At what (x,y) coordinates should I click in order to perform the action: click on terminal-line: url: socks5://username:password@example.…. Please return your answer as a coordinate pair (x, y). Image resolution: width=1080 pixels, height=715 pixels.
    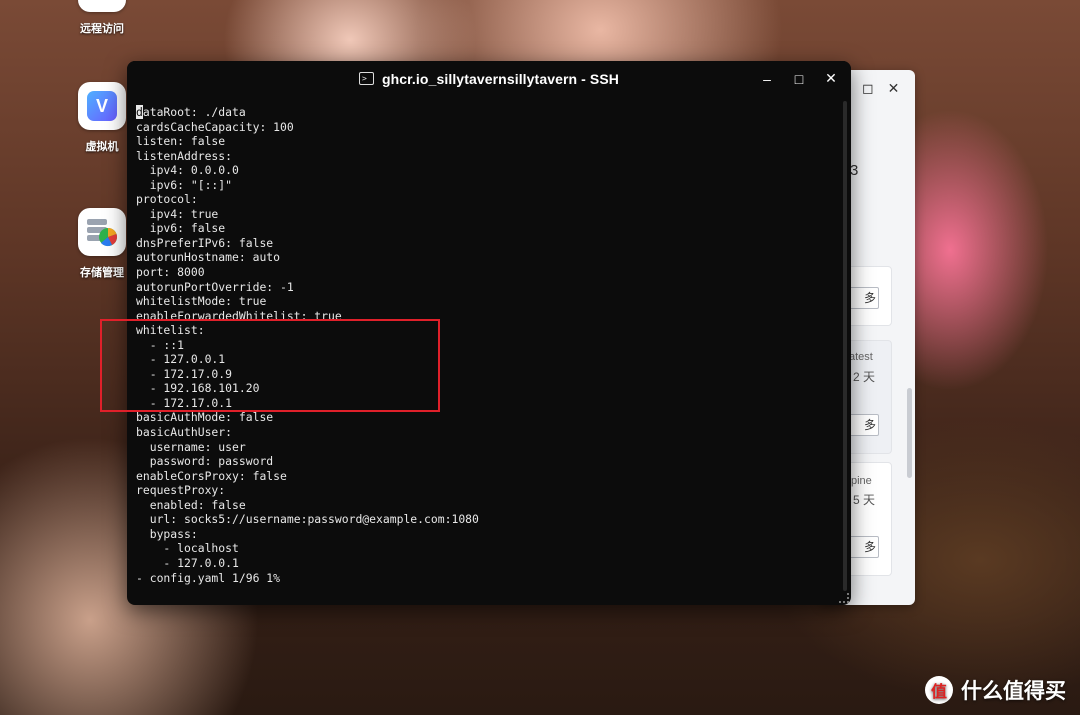
    Looking at the image, I should click on (307, 519).